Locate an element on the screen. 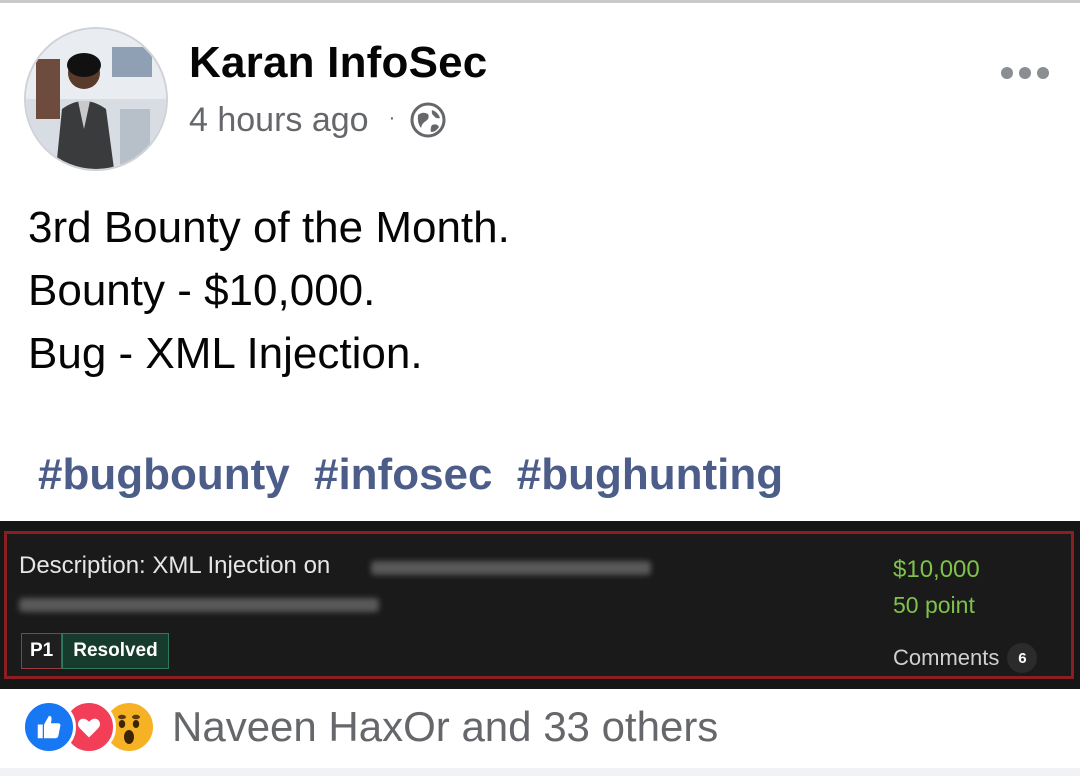 The height and width of the screenshot is (776, 1080). more-options-button is located at coordinates (1025, 73).